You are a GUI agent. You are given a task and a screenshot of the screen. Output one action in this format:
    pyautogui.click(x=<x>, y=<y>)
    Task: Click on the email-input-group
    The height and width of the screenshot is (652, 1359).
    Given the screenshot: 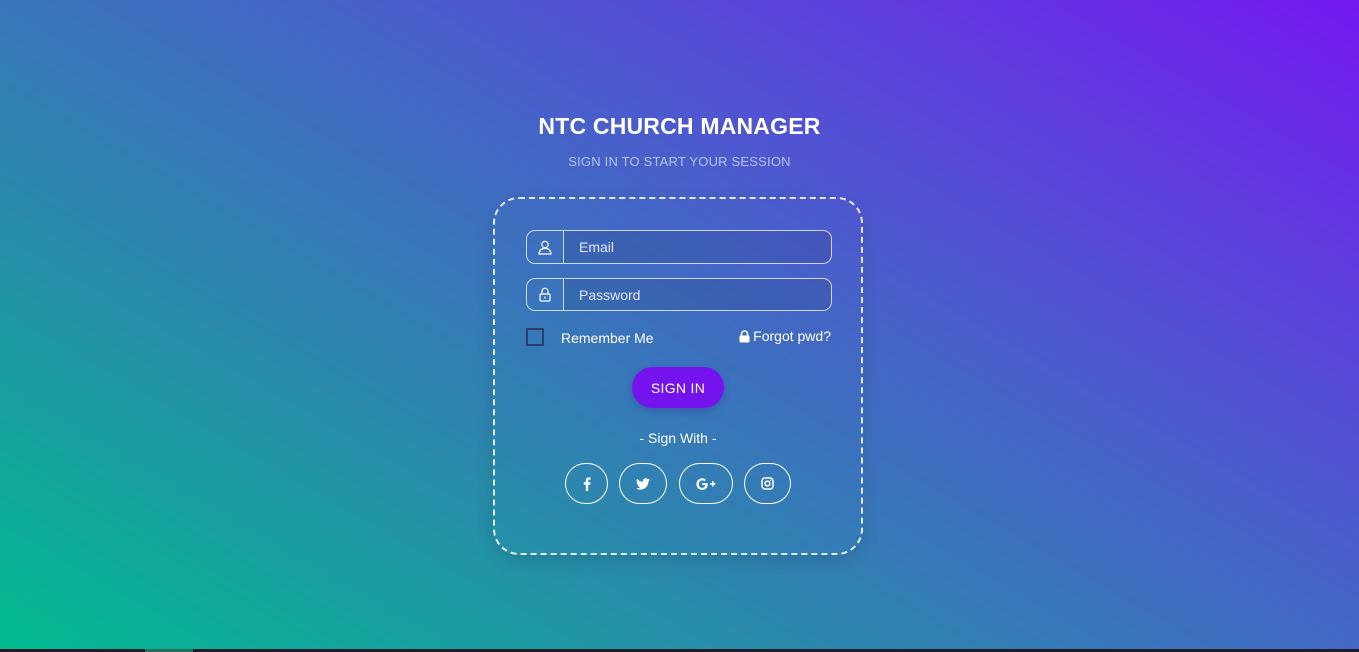 What is the action you would take?
    pyautogui.click(x=679, y=247)
    